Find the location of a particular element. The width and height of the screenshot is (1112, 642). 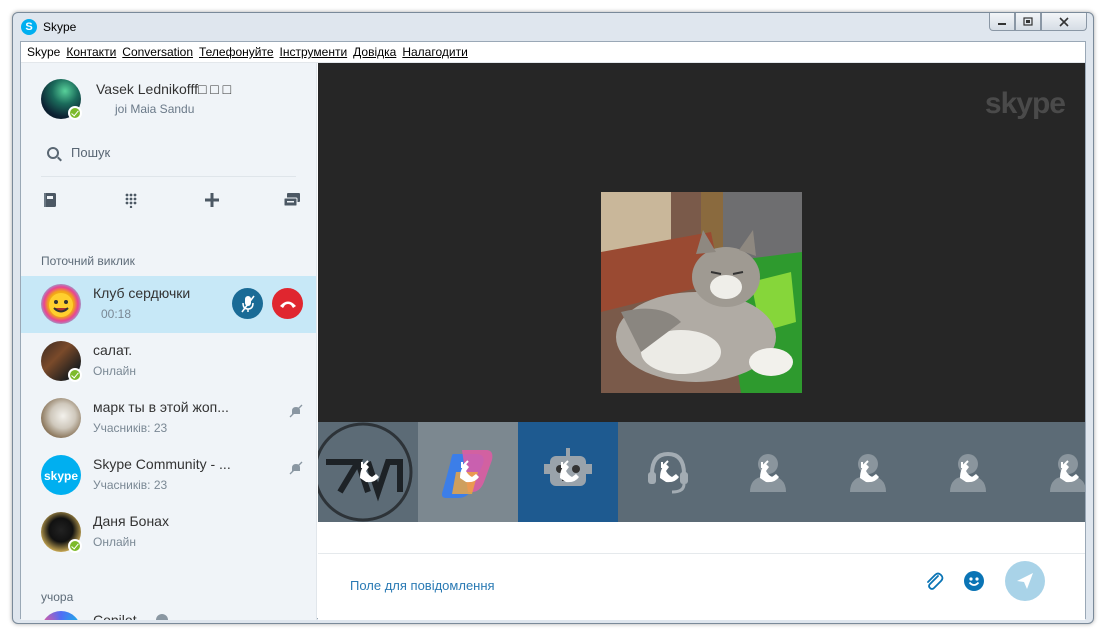

hang-up-button is located at coordinates (287, 303).